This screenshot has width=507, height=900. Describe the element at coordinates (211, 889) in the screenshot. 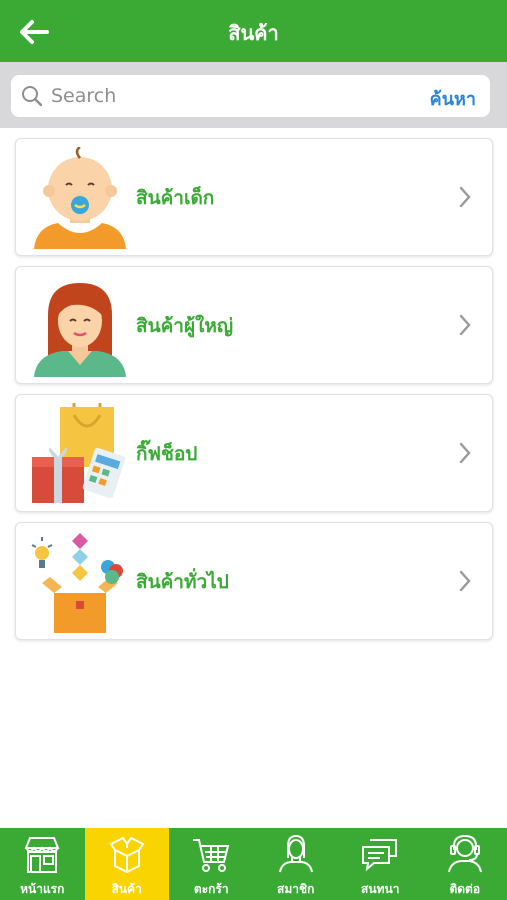

I see `tab-label: ตะกร้า` at that location.